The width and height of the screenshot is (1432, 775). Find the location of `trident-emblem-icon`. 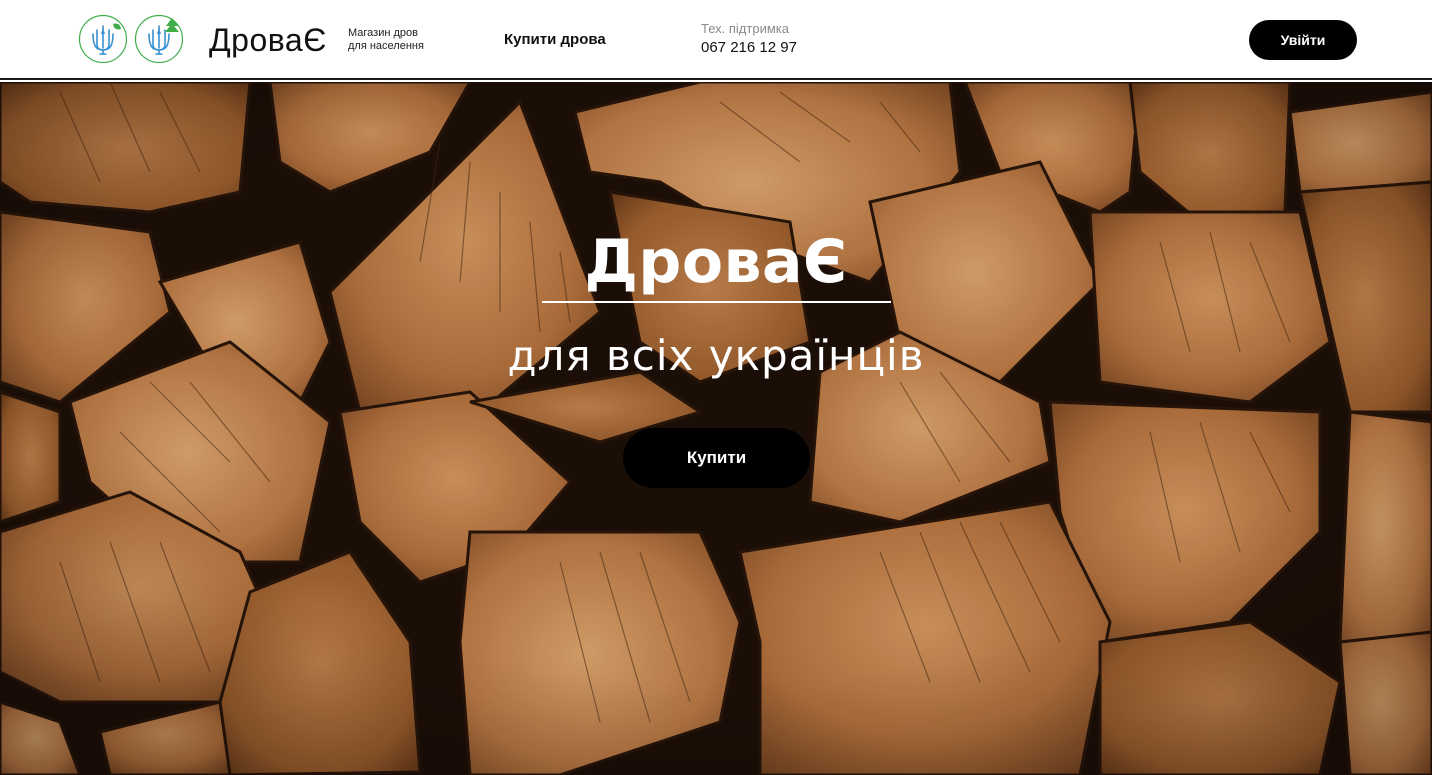

trident-emblem-icon is located at coordinates (103, 39).